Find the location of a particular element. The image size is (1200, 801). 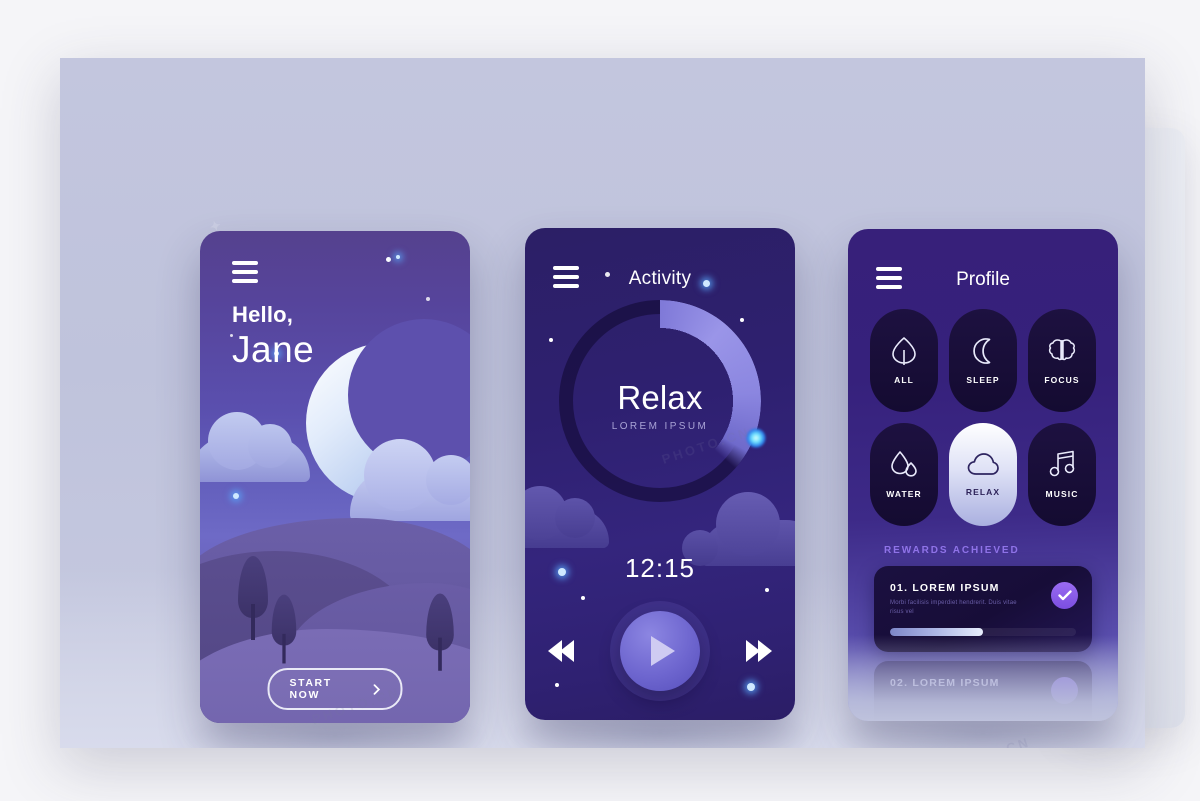

reward-completed-badge is located at coordinates (1064, 595).